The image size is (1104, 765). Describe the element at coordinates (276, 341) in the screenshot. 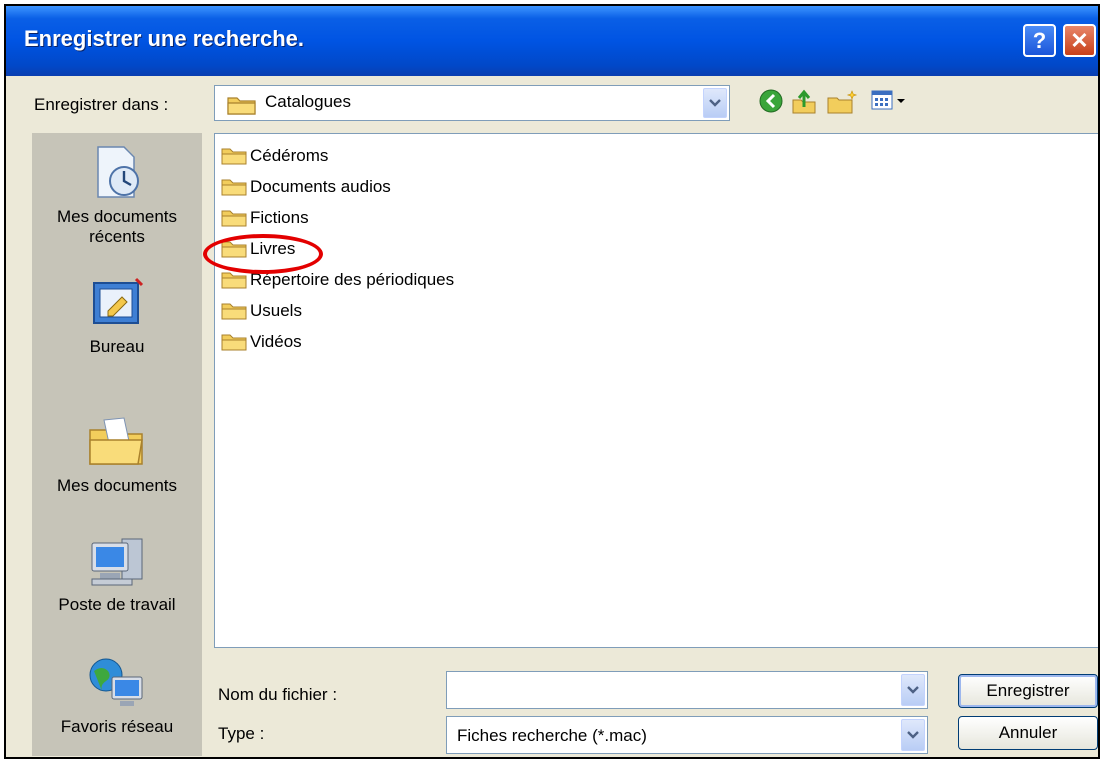

I see `file-name: Vidéos` at that location.